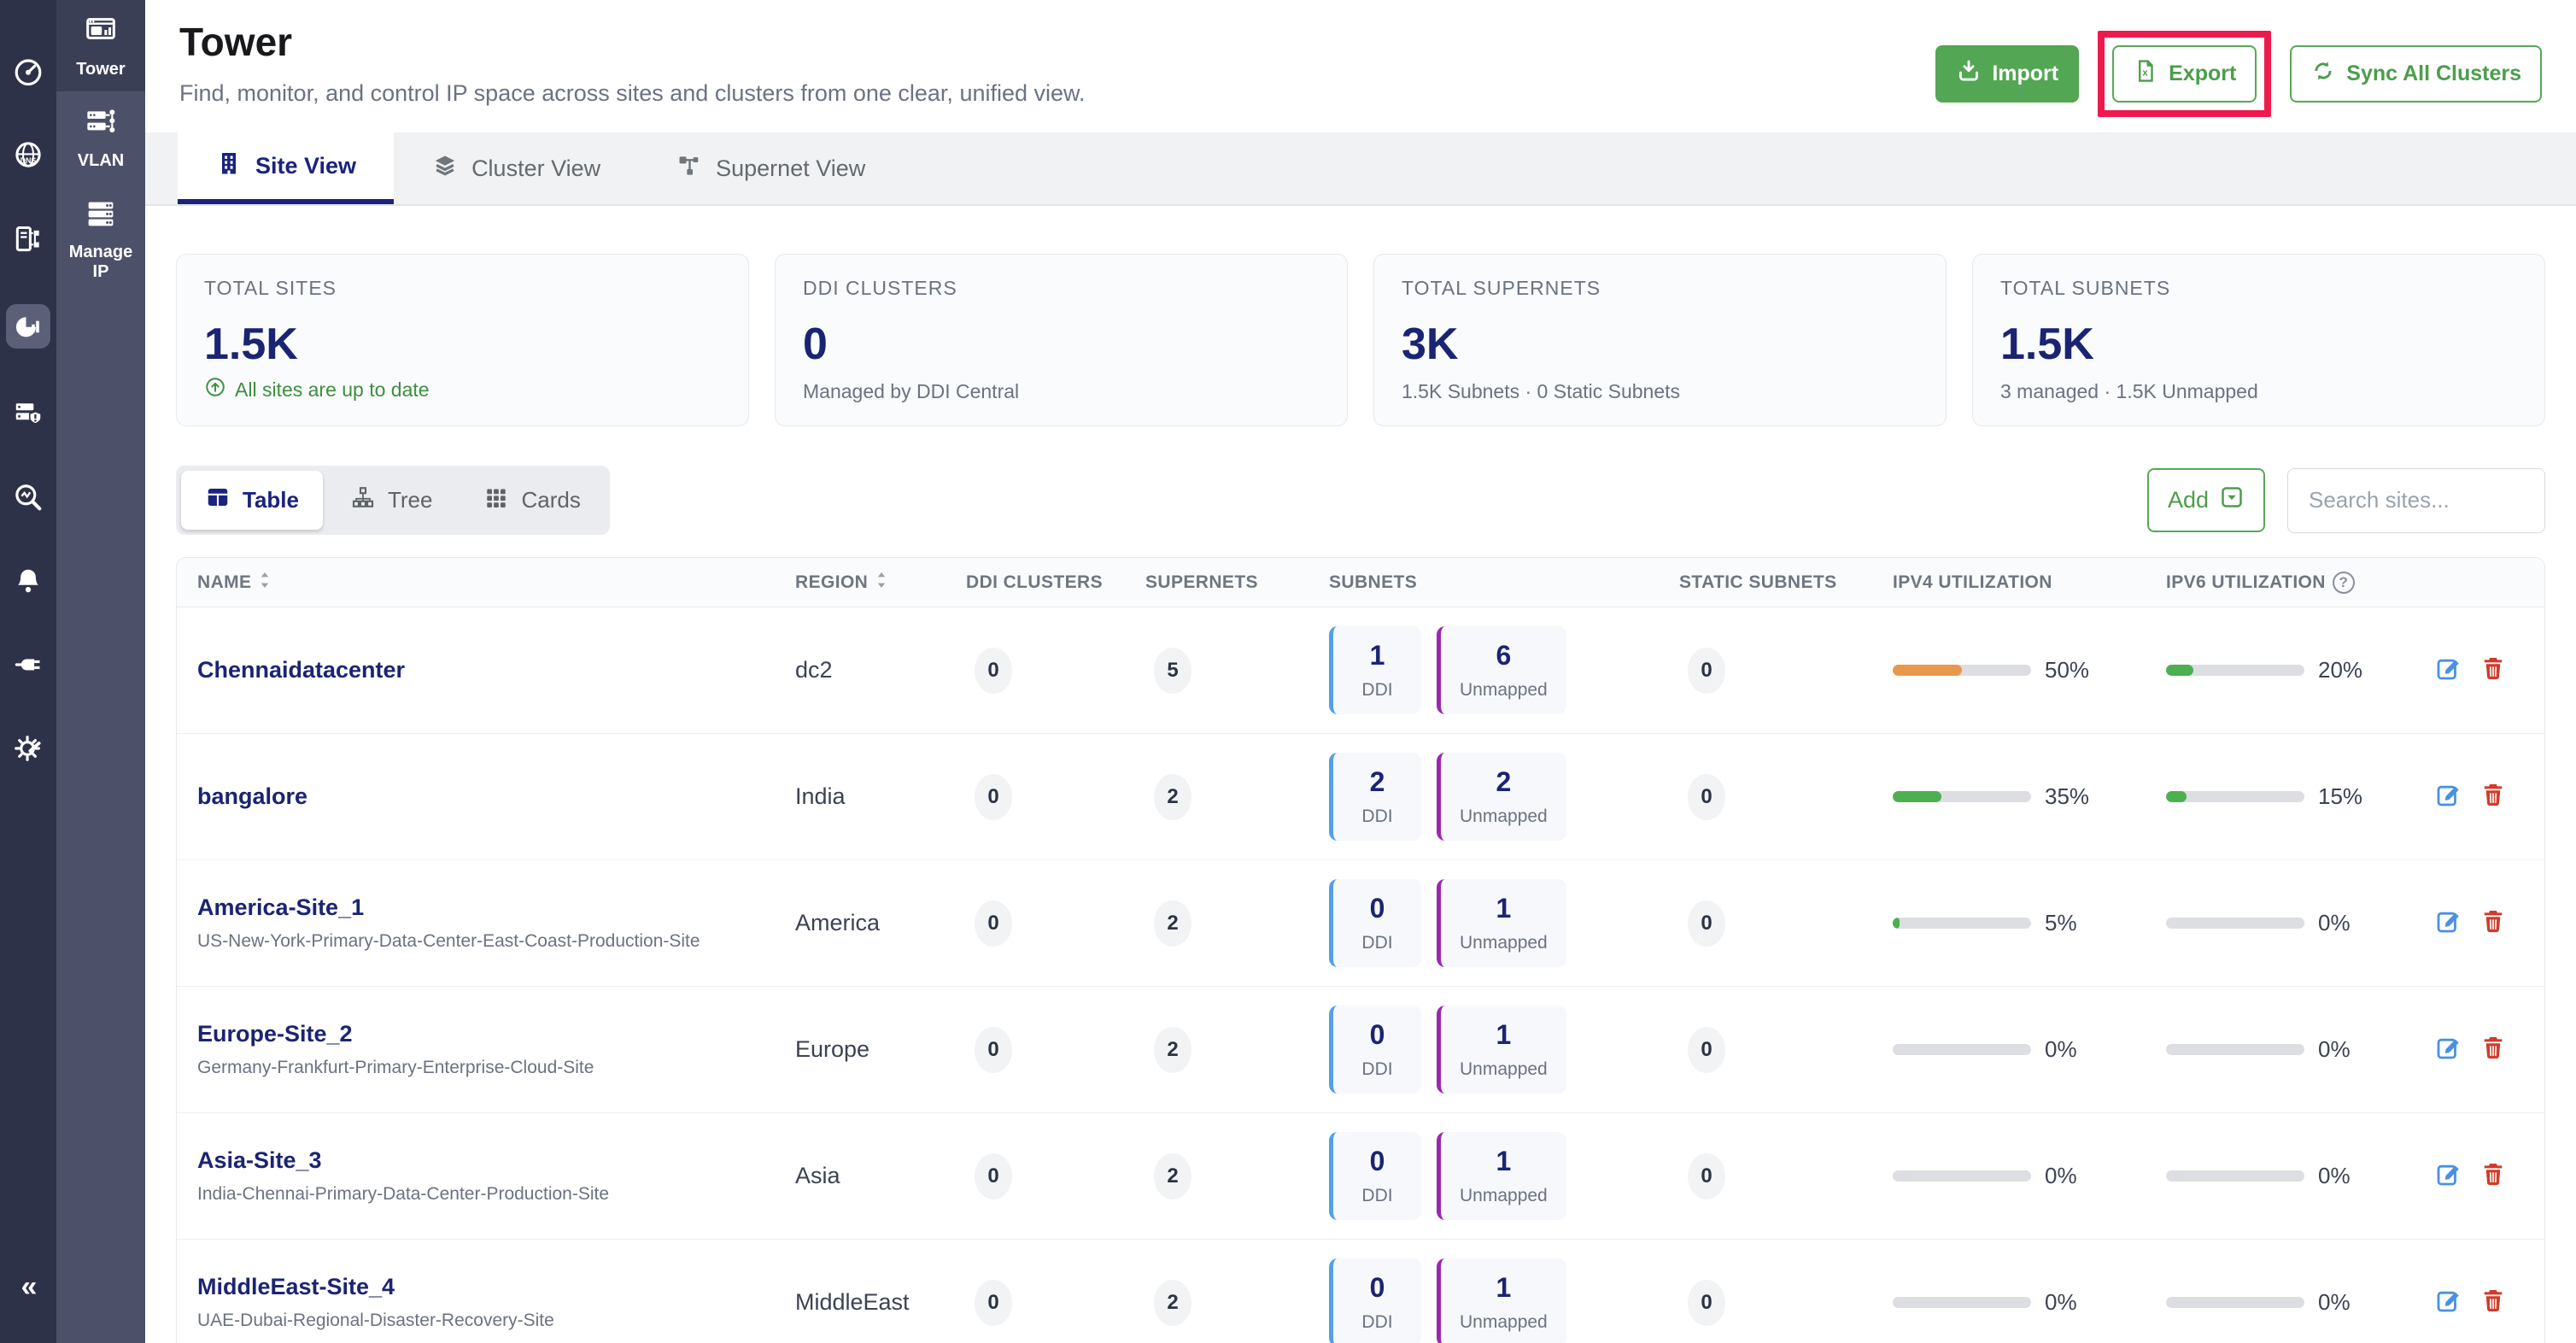 The image size is (2576, 1343). I want to click on region-cell: India, so click(820, 796).